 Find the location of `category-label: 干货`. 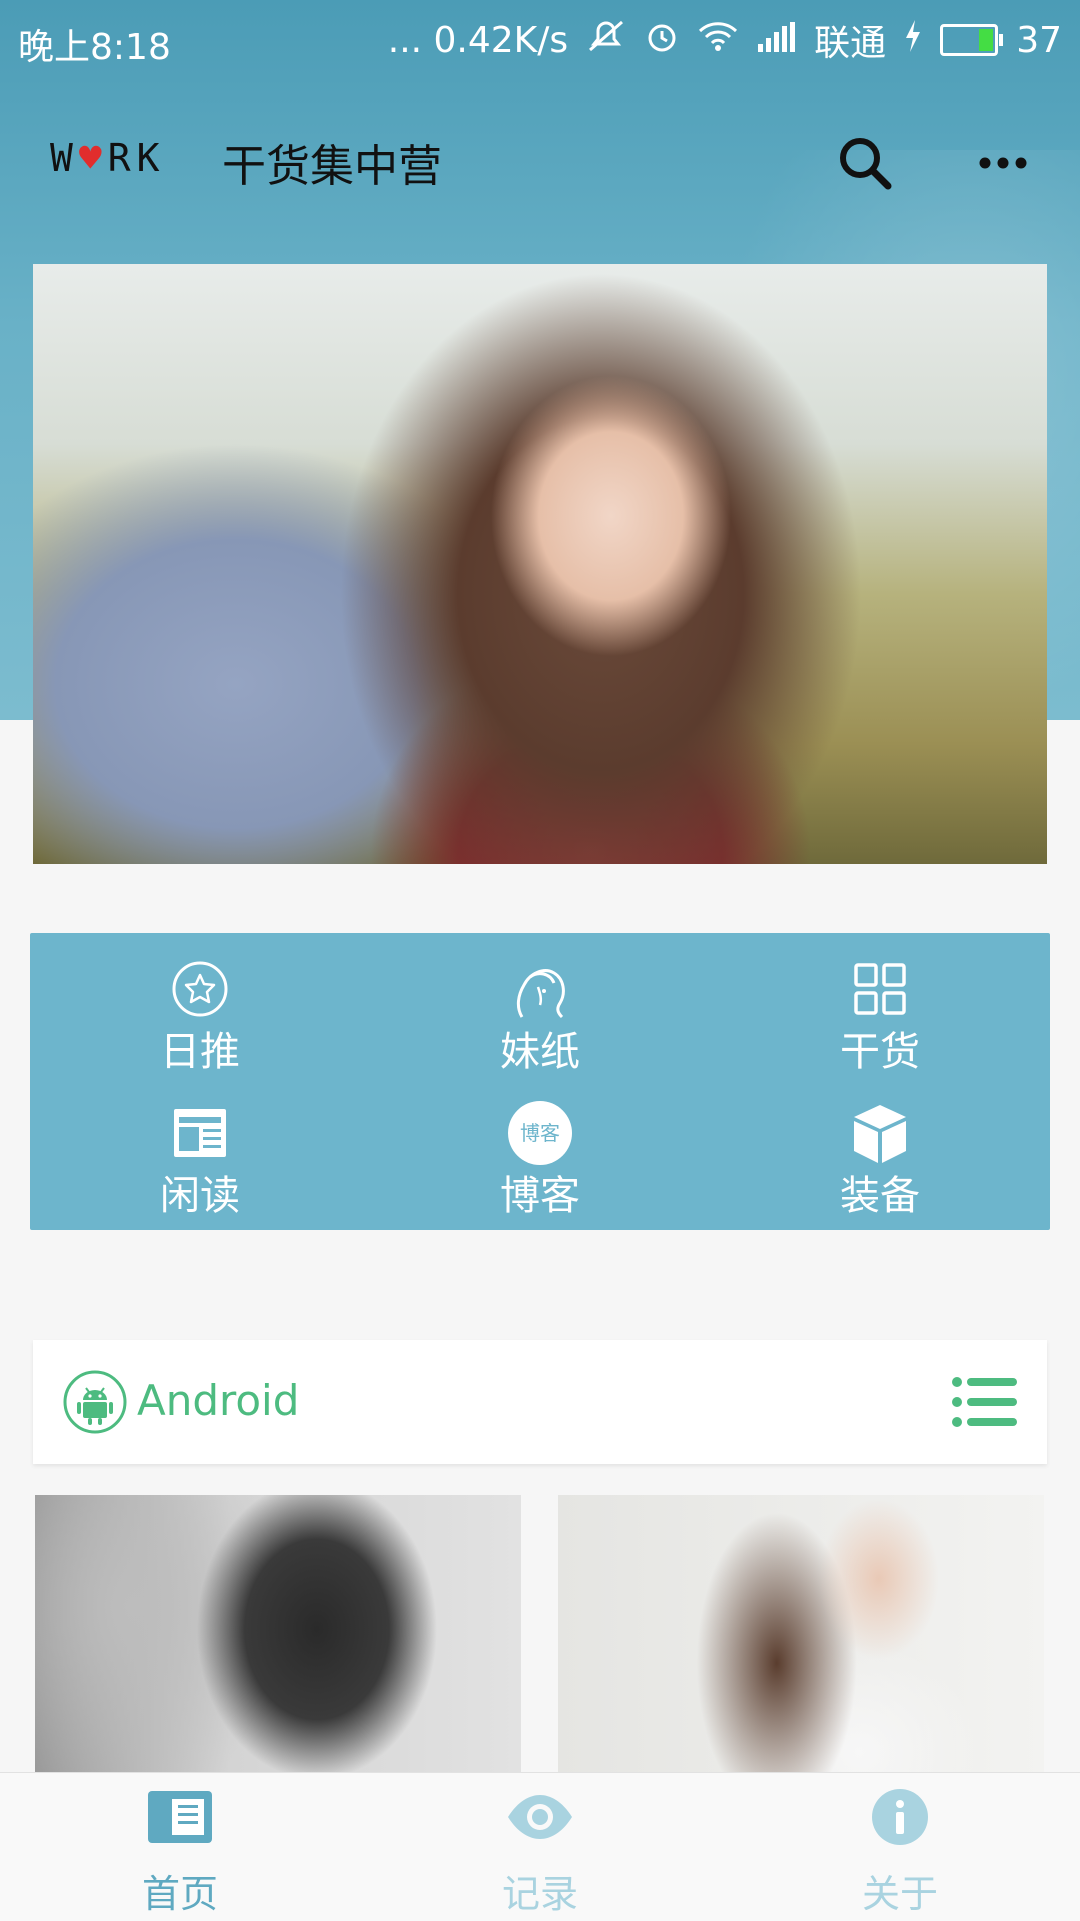

category-label: 干货 is located at coordinates (880, 1052).